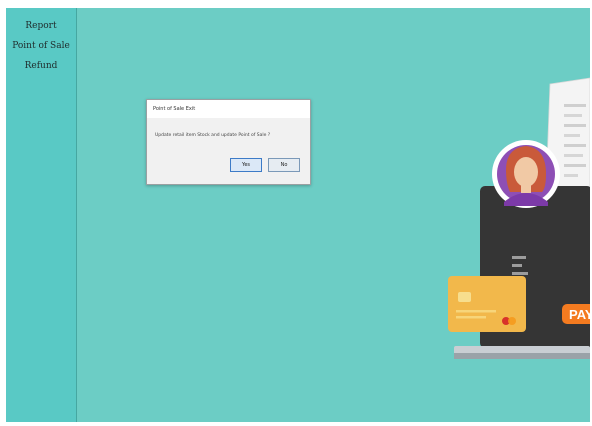 This screenshot has width=592, height=426. I want to click on no-button: No, so click(284, 165).